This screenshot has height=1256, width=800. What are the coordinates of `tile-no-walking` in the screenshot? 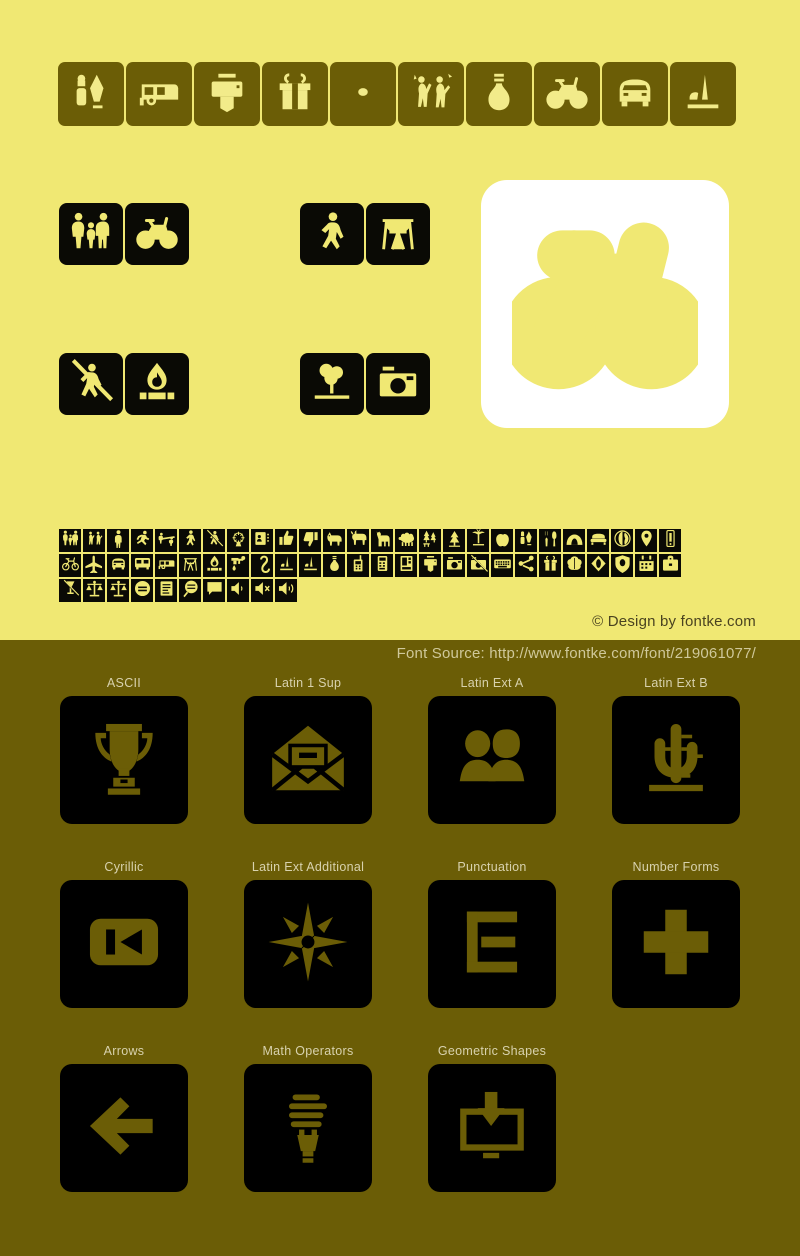 It's located at (91, 384).